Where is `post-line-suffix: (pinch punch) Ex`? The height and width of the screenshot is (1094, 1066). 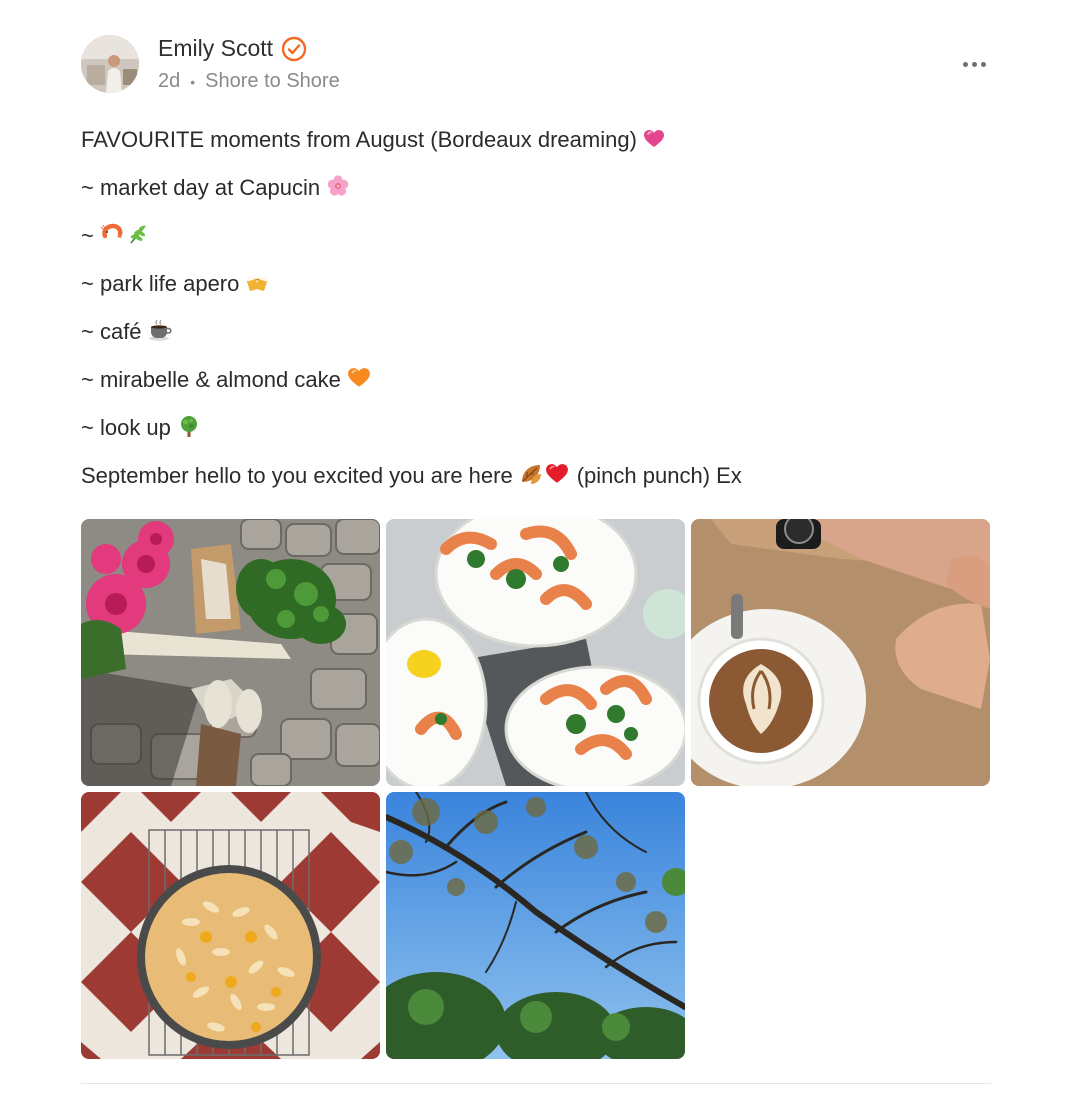 post-line-suffix: (pinch punch) Ex is located at coordinates (659, 475).